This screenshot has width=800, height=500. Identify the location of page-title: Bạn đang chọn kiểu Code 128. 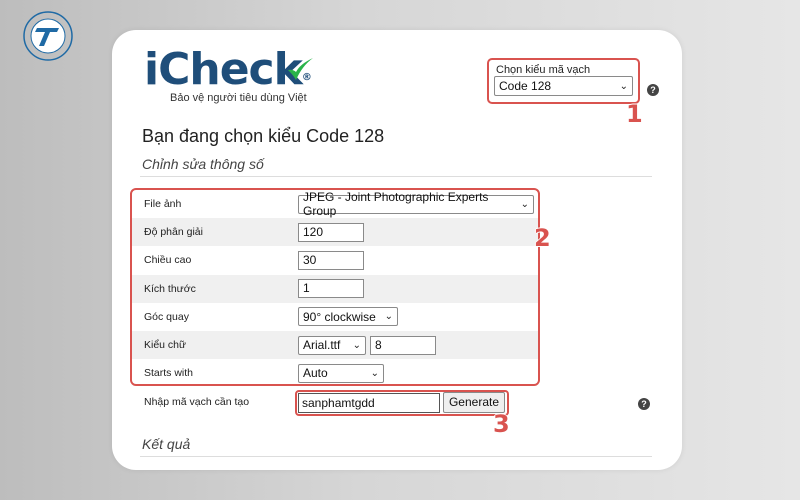
(263, 136).